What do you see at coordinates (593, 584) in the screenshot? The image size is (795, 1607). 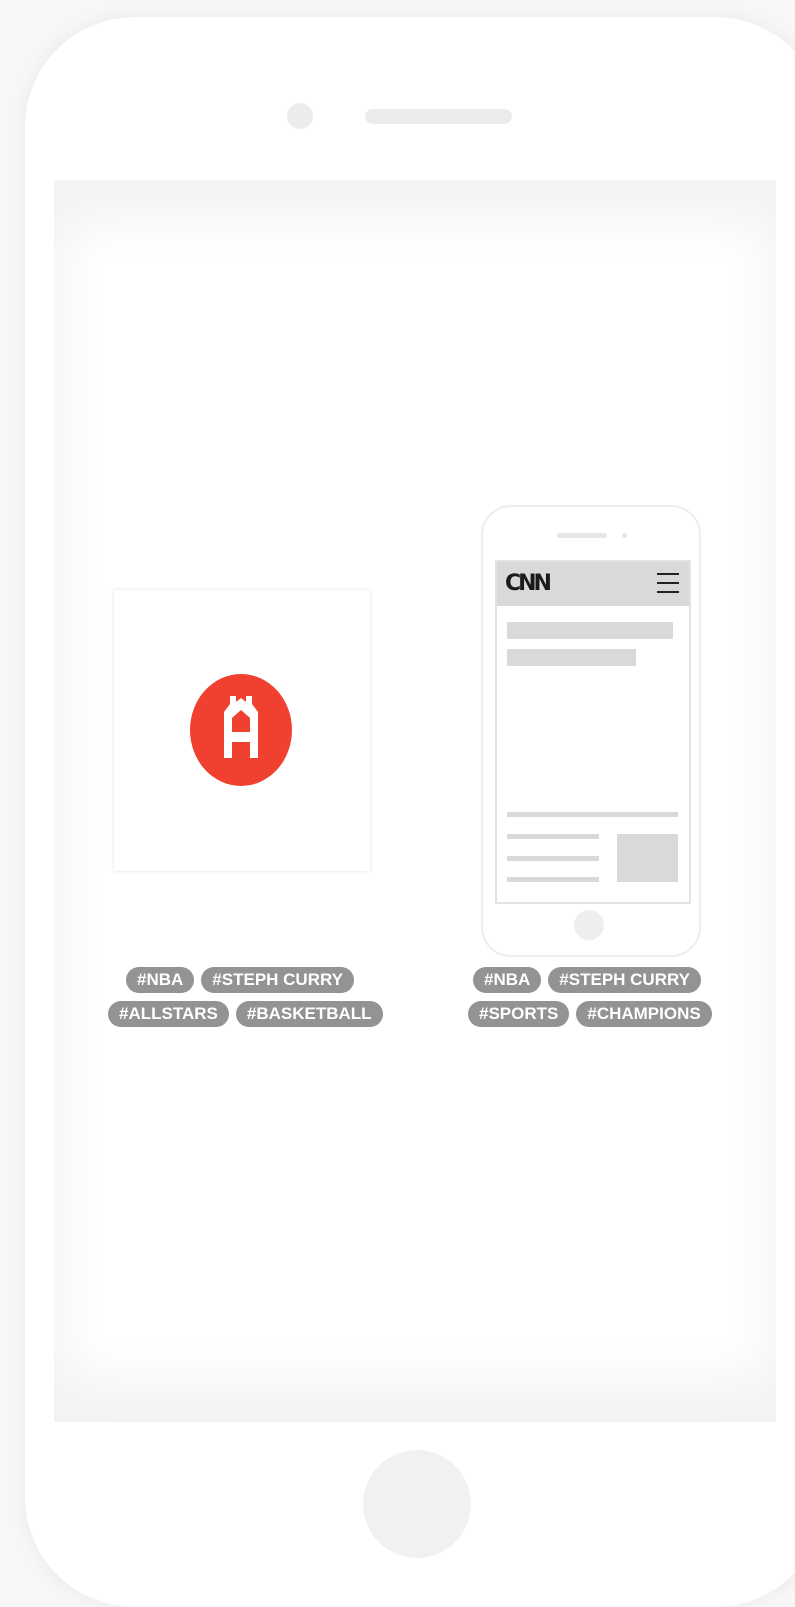 I see `site-header: CNN` at bounding box center [593, 584].